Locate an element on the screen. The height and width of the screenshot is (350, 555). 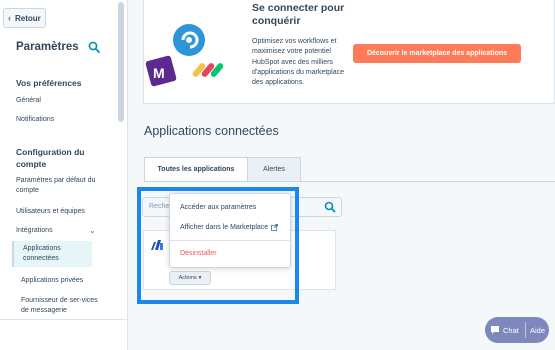
chevron-down-icon: ⌄ is located at coordinates (92, 230).